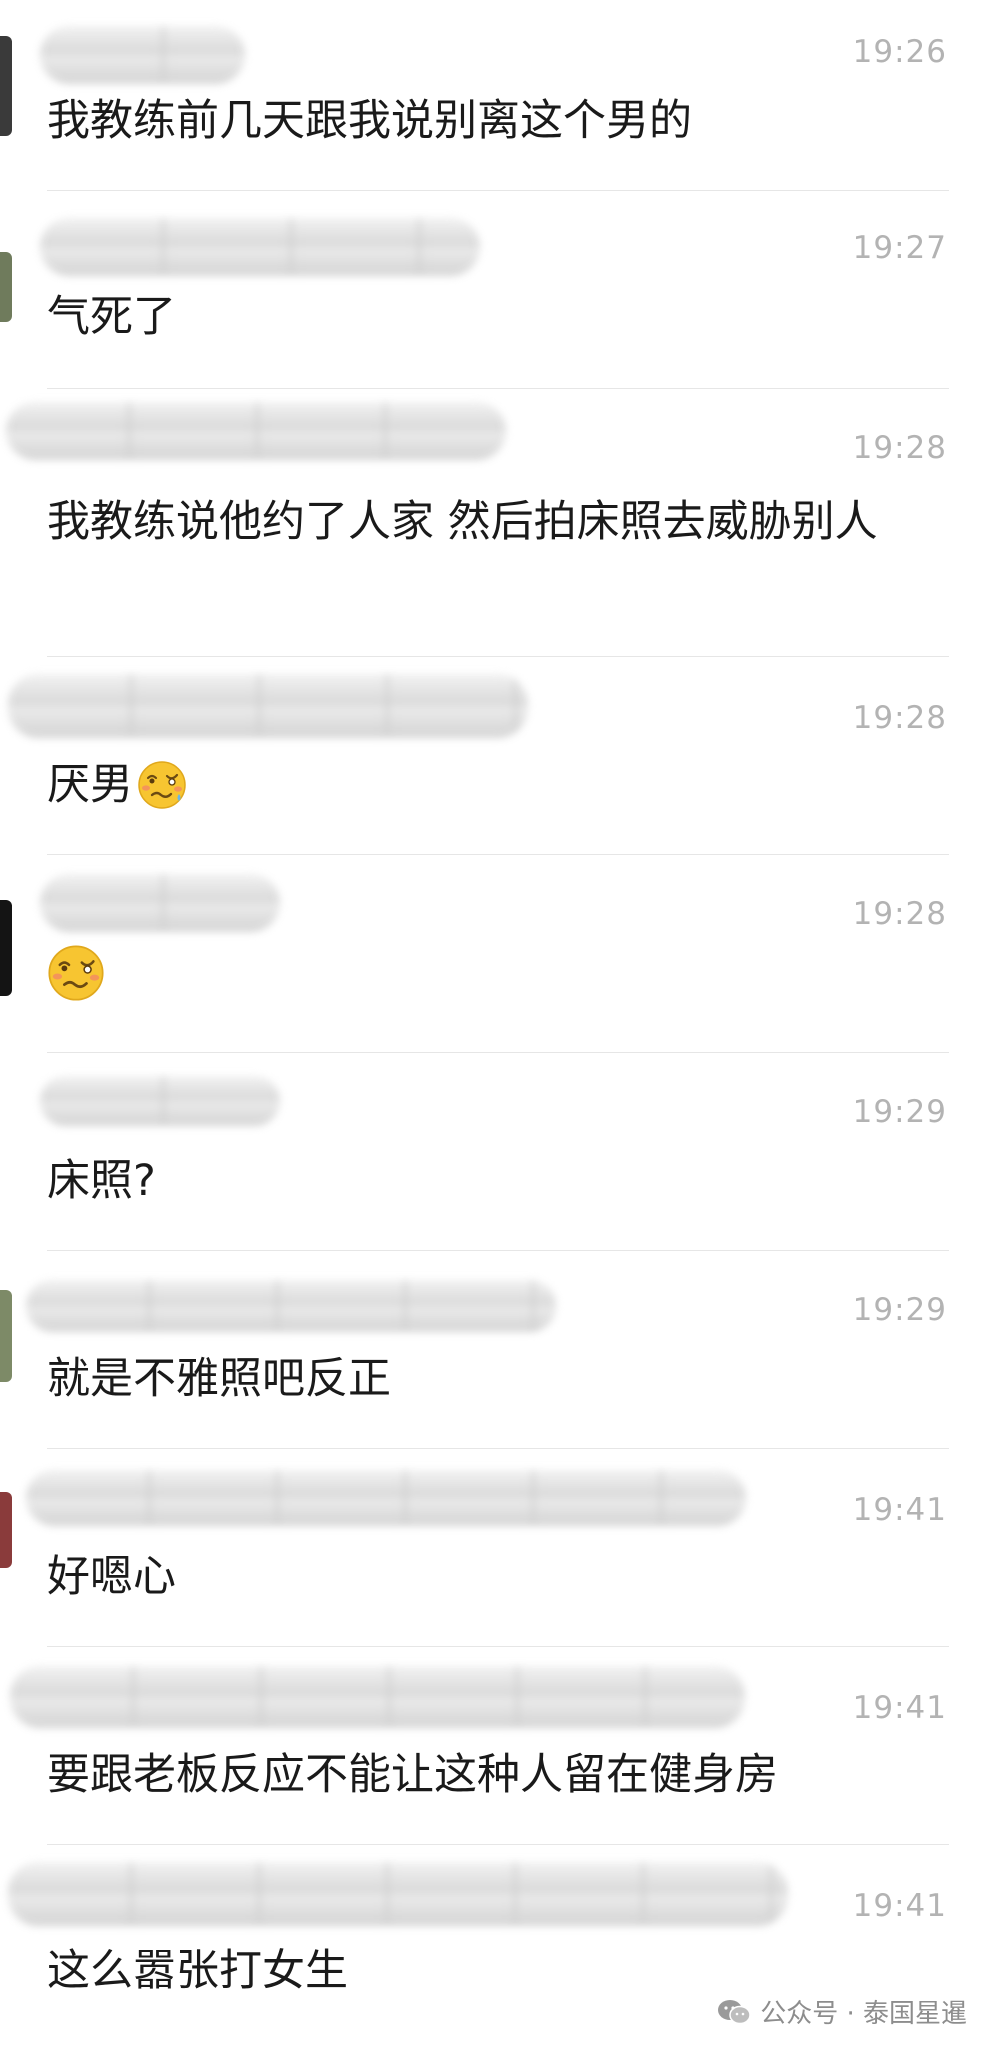 The image size is (995, 2048). Describe the element at coordinates (899, 52) in the screenshot. I see `message-time: 19:26` at that location.